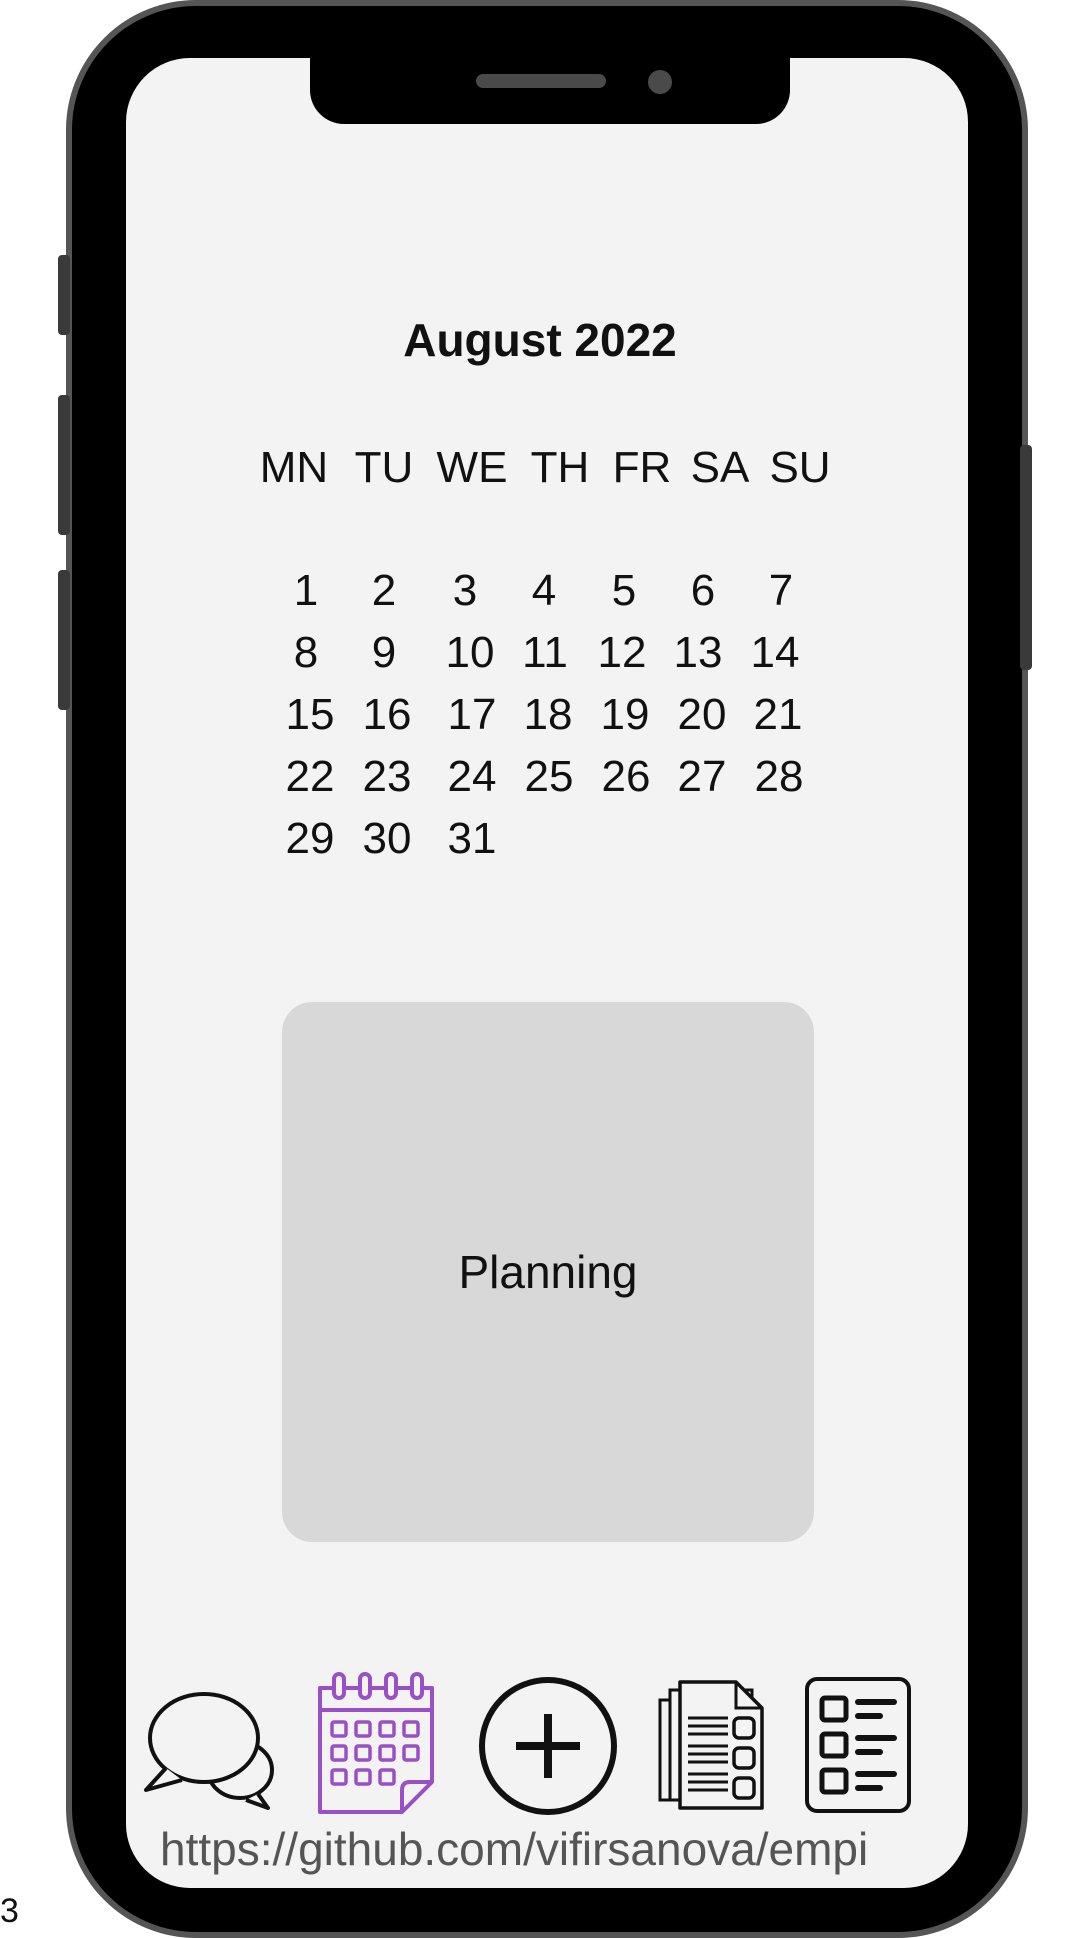 This screenshot has width=1080, height=1938. Describe the element at coordinates (470, 653) in the screenshot. I see `day-cell: 10` at that location.